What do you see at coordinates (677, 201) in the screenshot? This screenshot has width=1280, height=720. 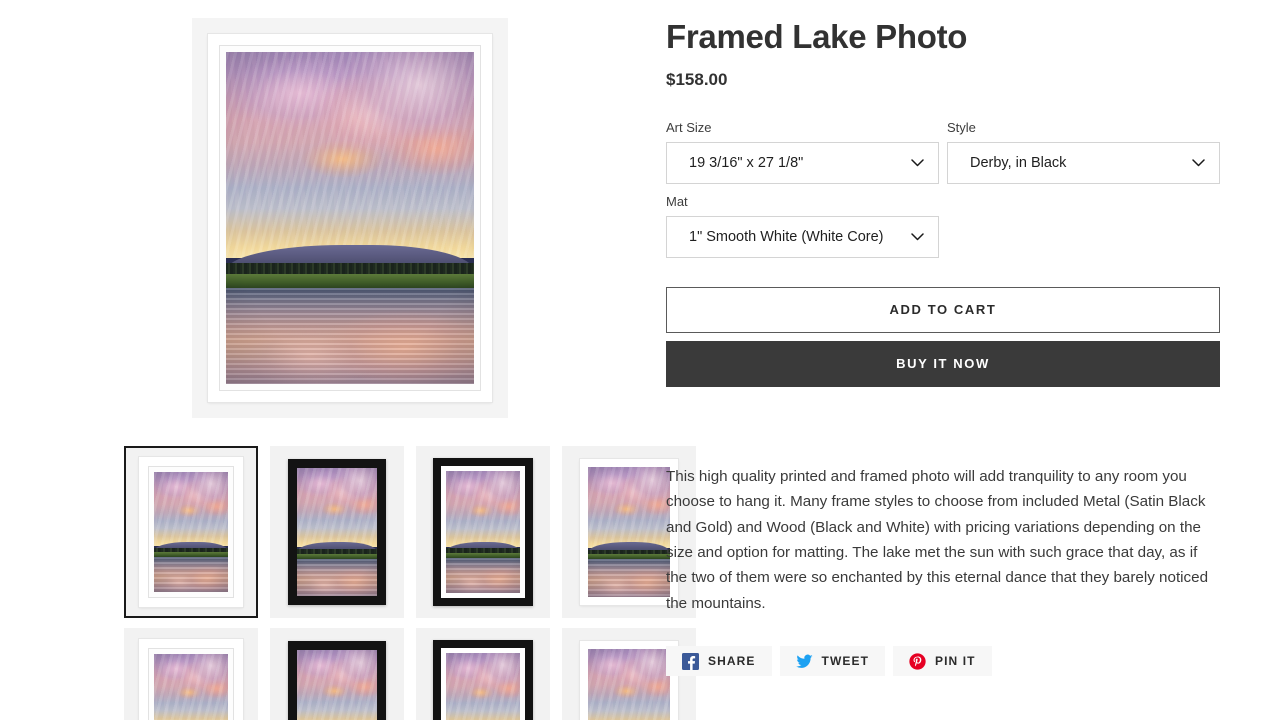 I see `option-label-mat: Mat` at bounding box center [677, 201].